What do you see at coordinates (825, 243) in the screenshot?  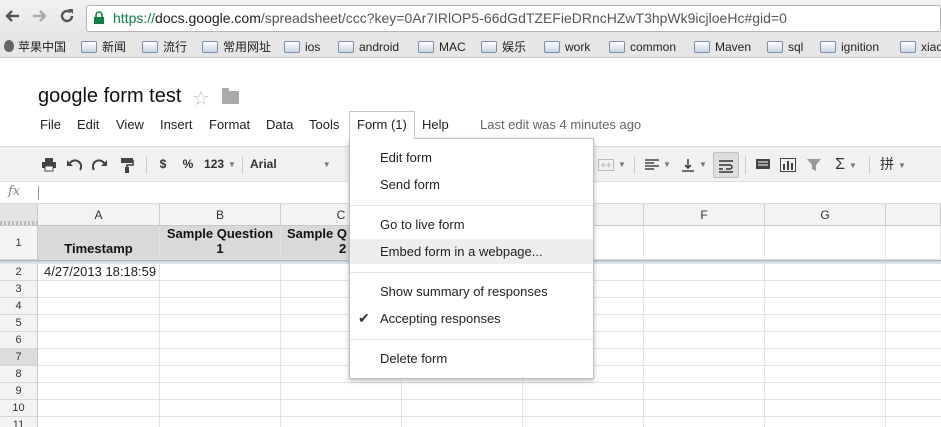 I see `cell-g1` at bounding box center [825, 243].